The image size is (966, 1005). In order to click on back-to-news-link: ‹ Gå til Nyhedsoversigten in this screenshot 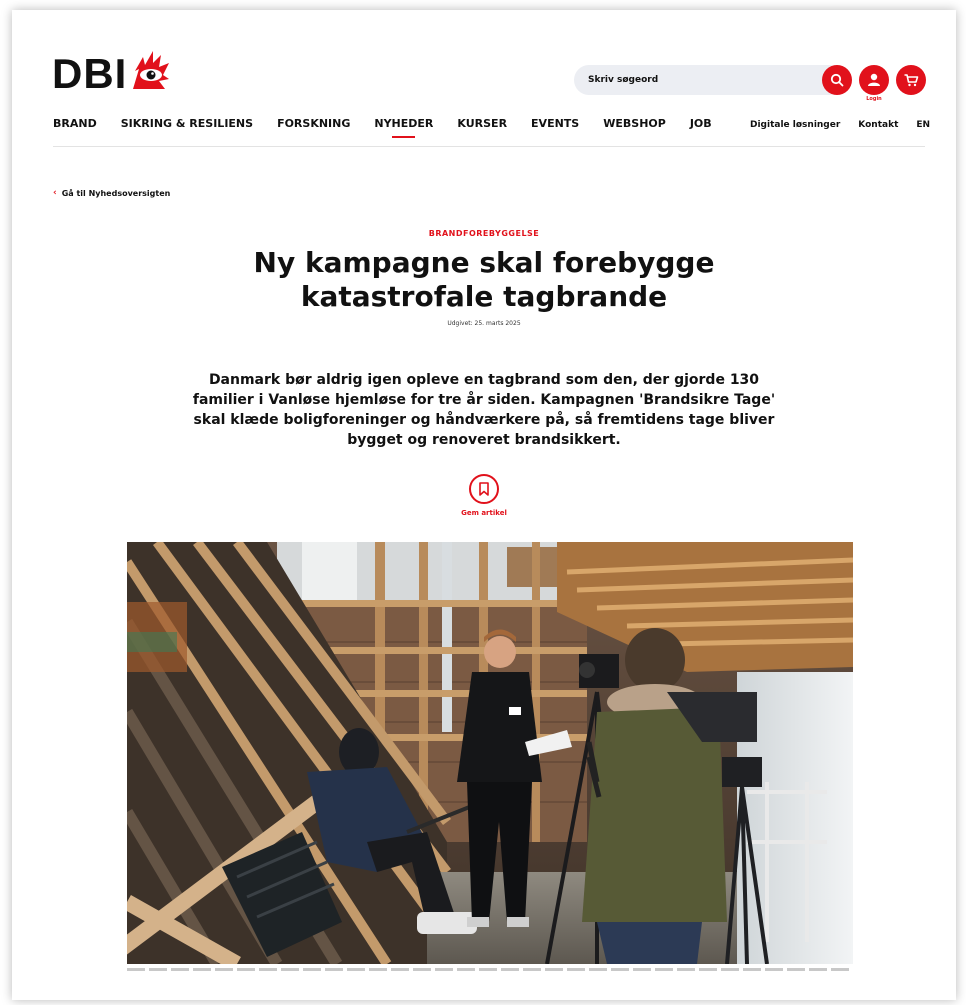, I will do `click(111, 193)`.